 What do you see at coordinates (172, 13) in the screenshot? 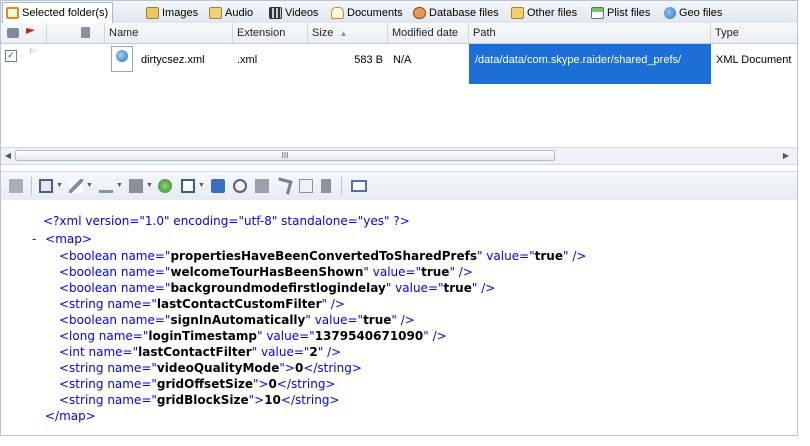
I see `tab-images: Images` at bounding box center [172, 13].